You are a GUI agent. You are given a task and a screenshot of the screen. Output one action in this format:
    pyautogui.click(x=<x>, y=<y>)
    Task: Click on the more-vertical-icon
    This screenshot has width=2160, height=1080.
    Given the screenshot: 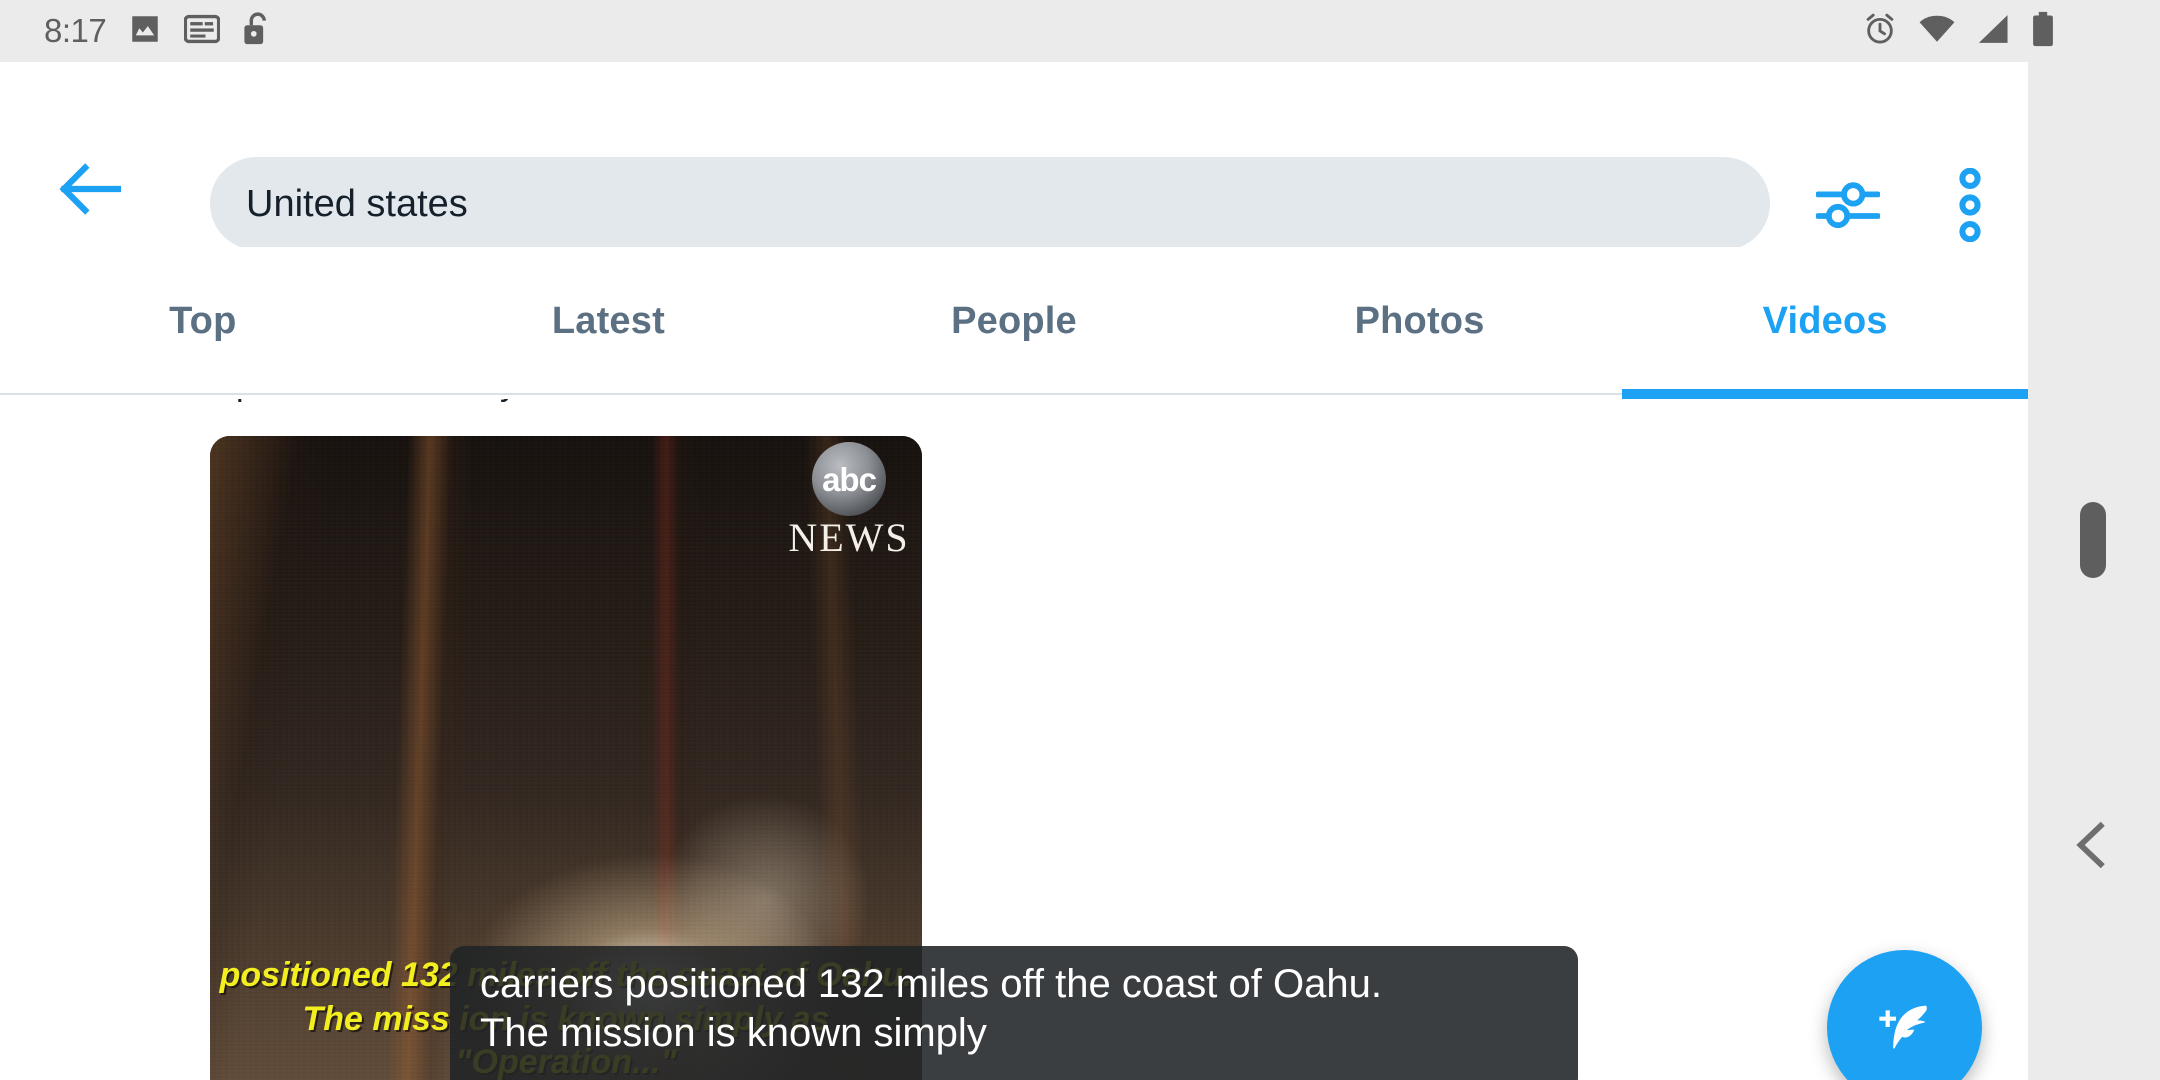 What is the action you would take?
    pyautogui.click(x=1970, y=205)
    